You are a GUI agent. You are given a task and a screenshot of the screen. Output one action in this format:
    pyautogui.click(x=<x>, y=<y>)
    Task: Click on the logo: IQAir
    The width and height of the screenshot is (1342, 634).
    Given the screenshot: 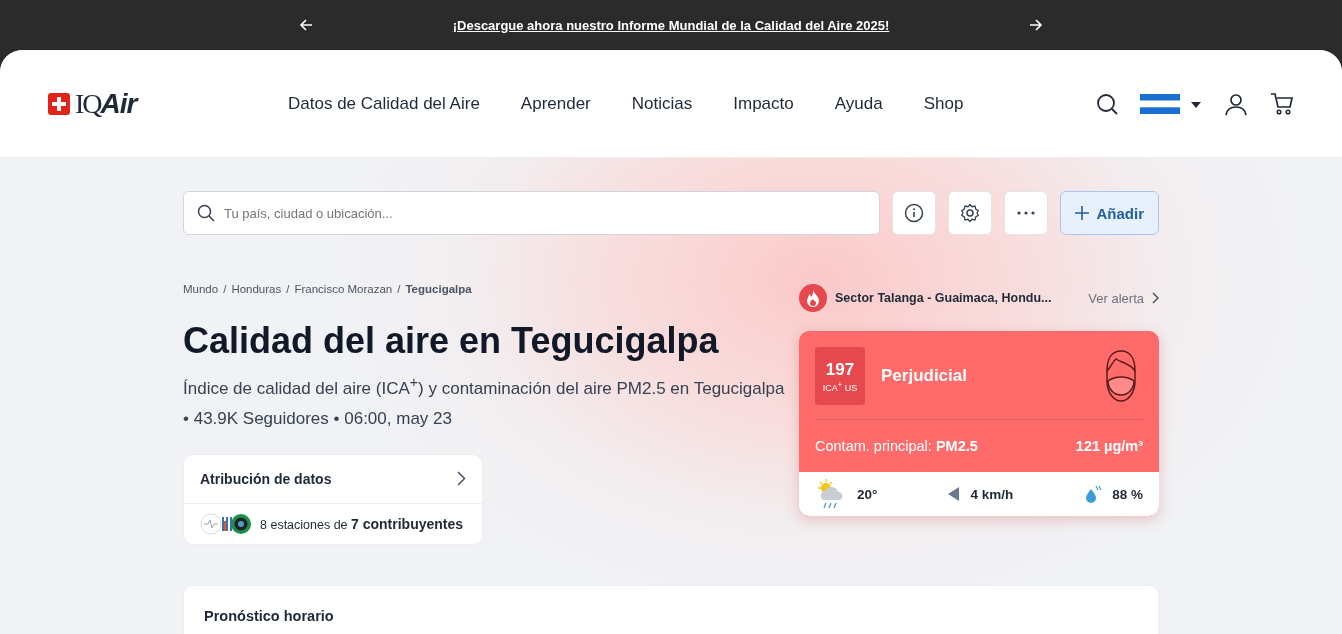 What is the action you would take?
    pyautogui.click(x=168, y=103)
    